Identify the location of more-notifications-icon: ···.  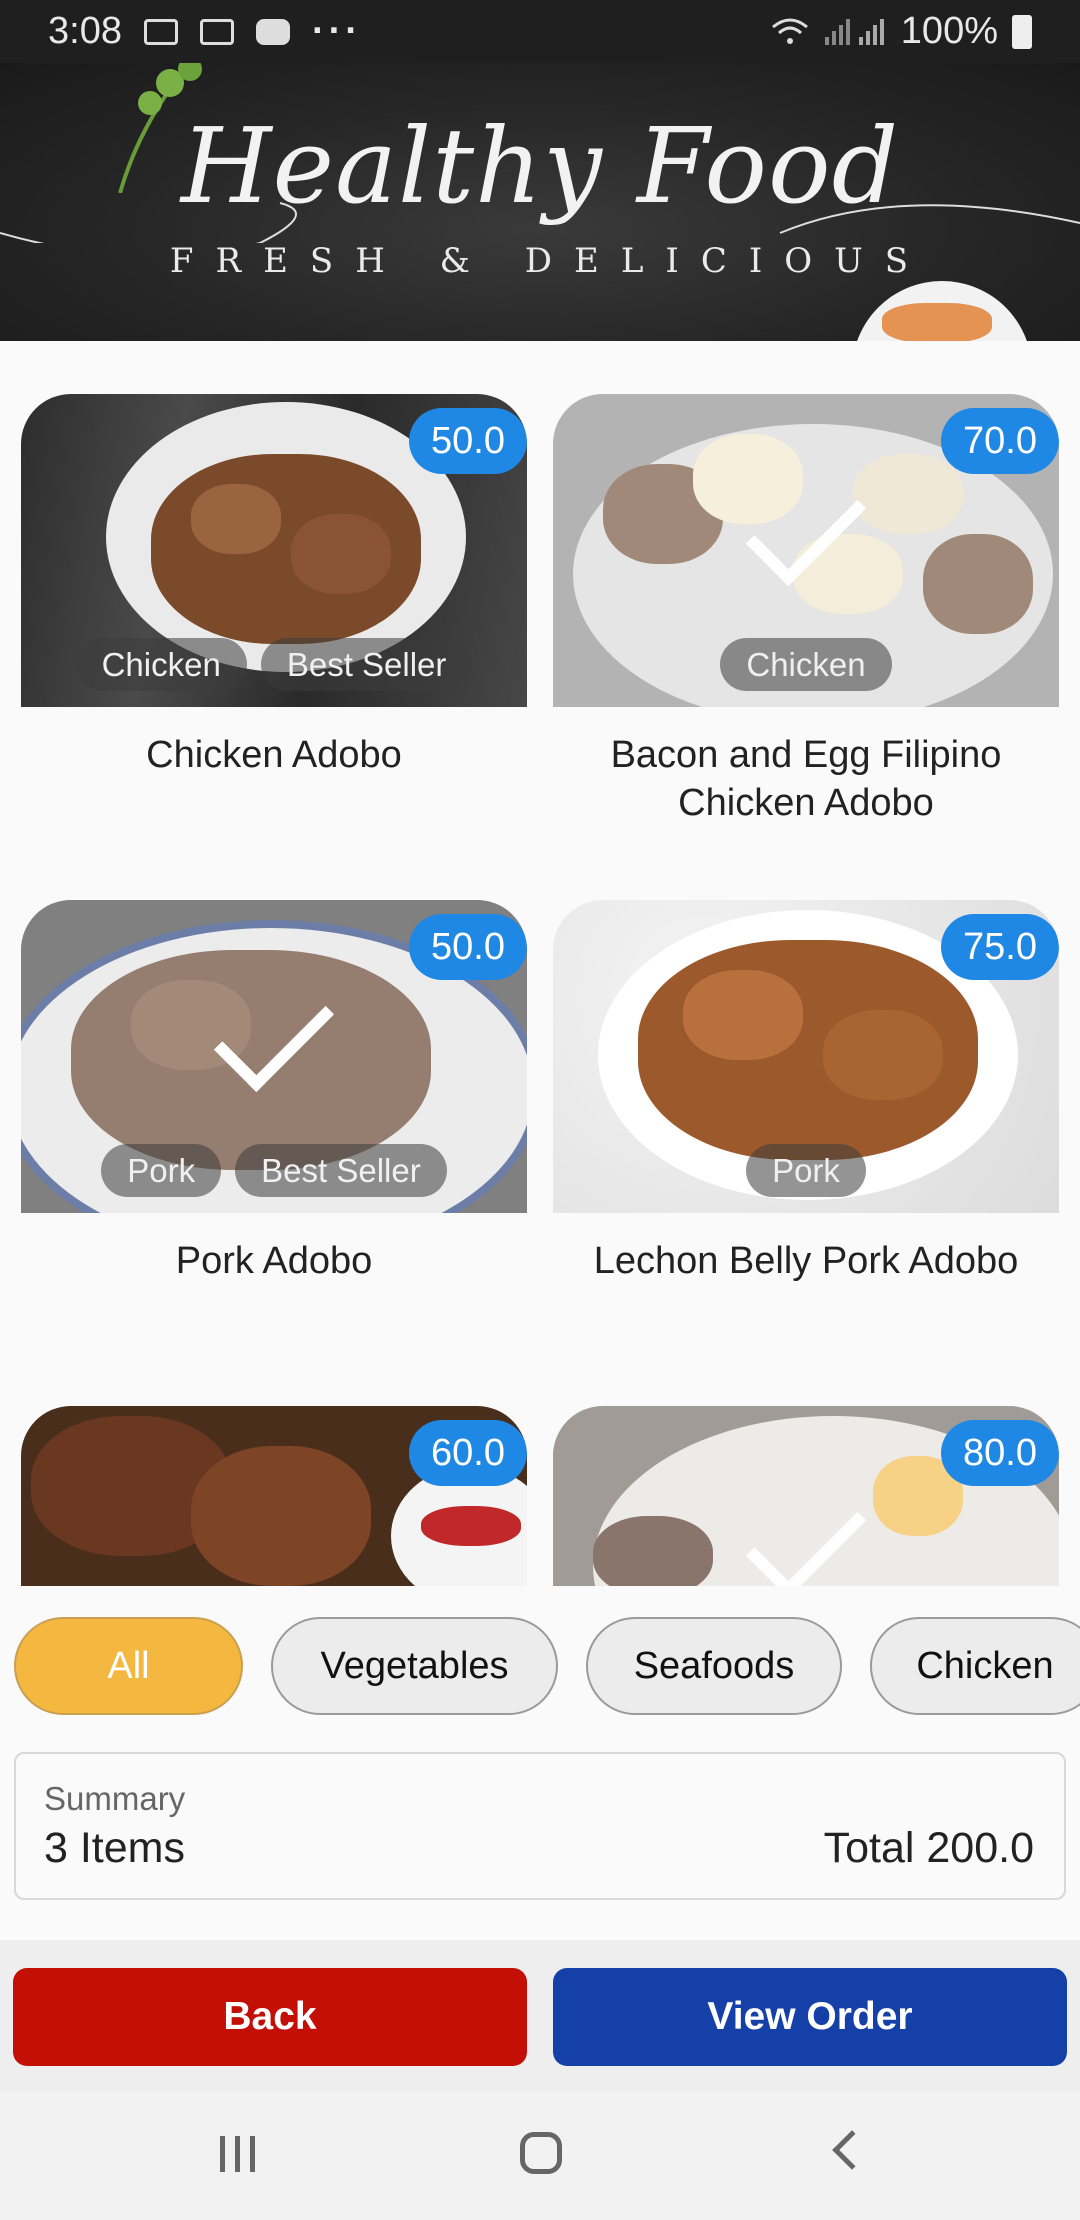
(336, 31).